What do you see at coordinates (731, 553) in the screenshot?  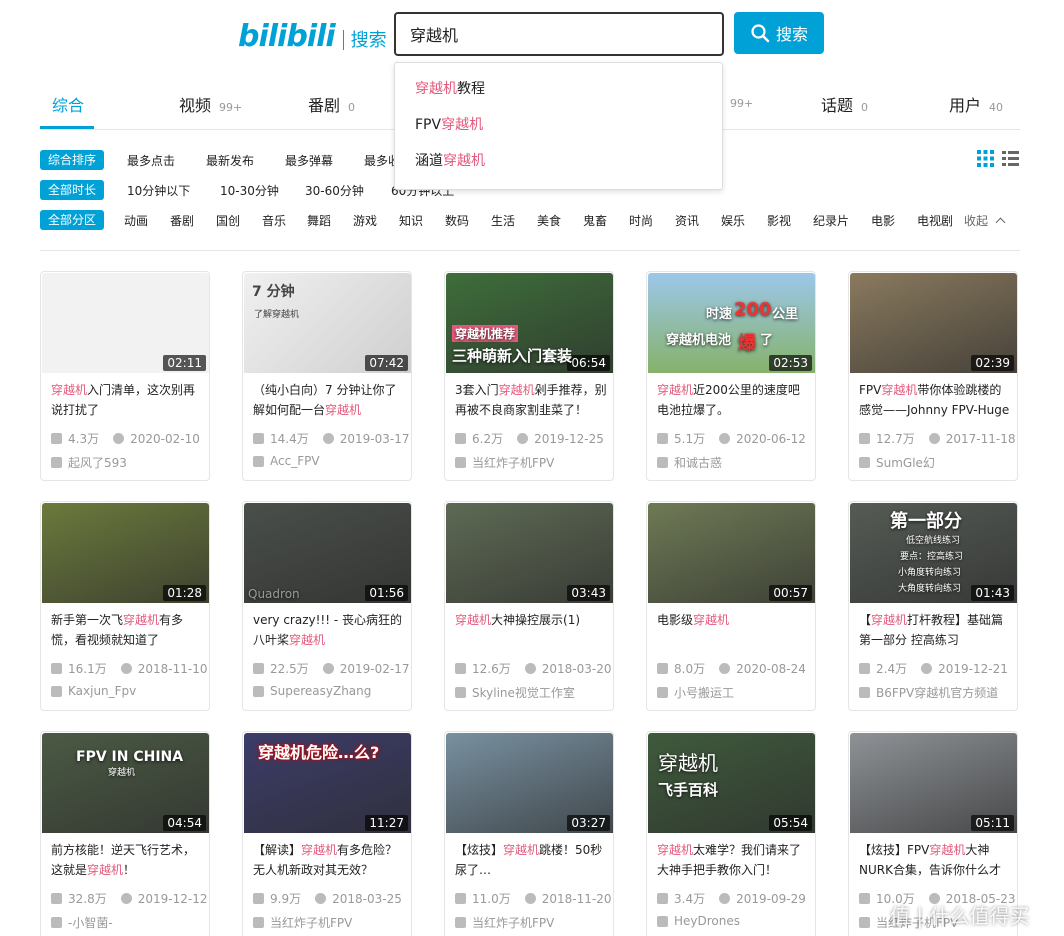 I see `video-thumbnail: 00:57` at bounding box center [731, 553].